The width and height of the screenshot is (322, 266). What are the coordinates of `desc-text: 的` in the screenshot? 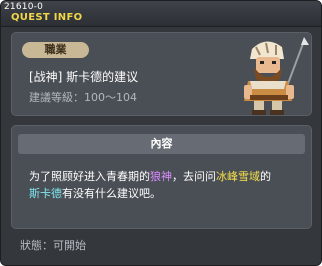 It's located at (265, 176).